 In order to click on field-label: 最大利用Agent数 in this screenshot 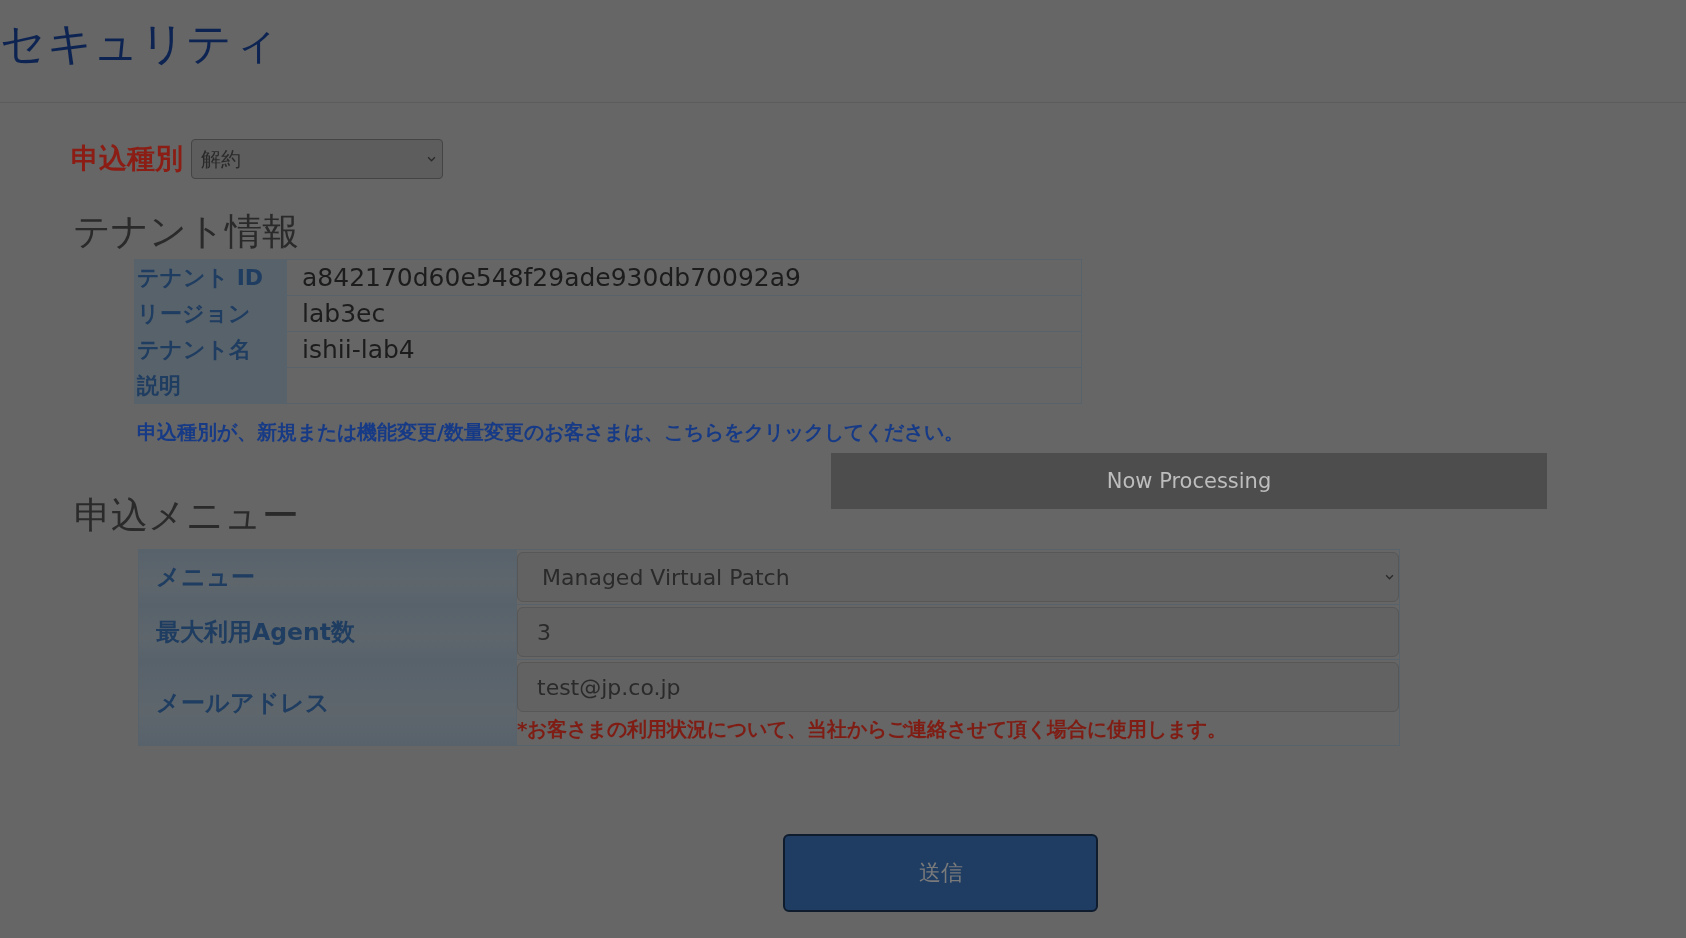, I will do `click(327, 632)`.